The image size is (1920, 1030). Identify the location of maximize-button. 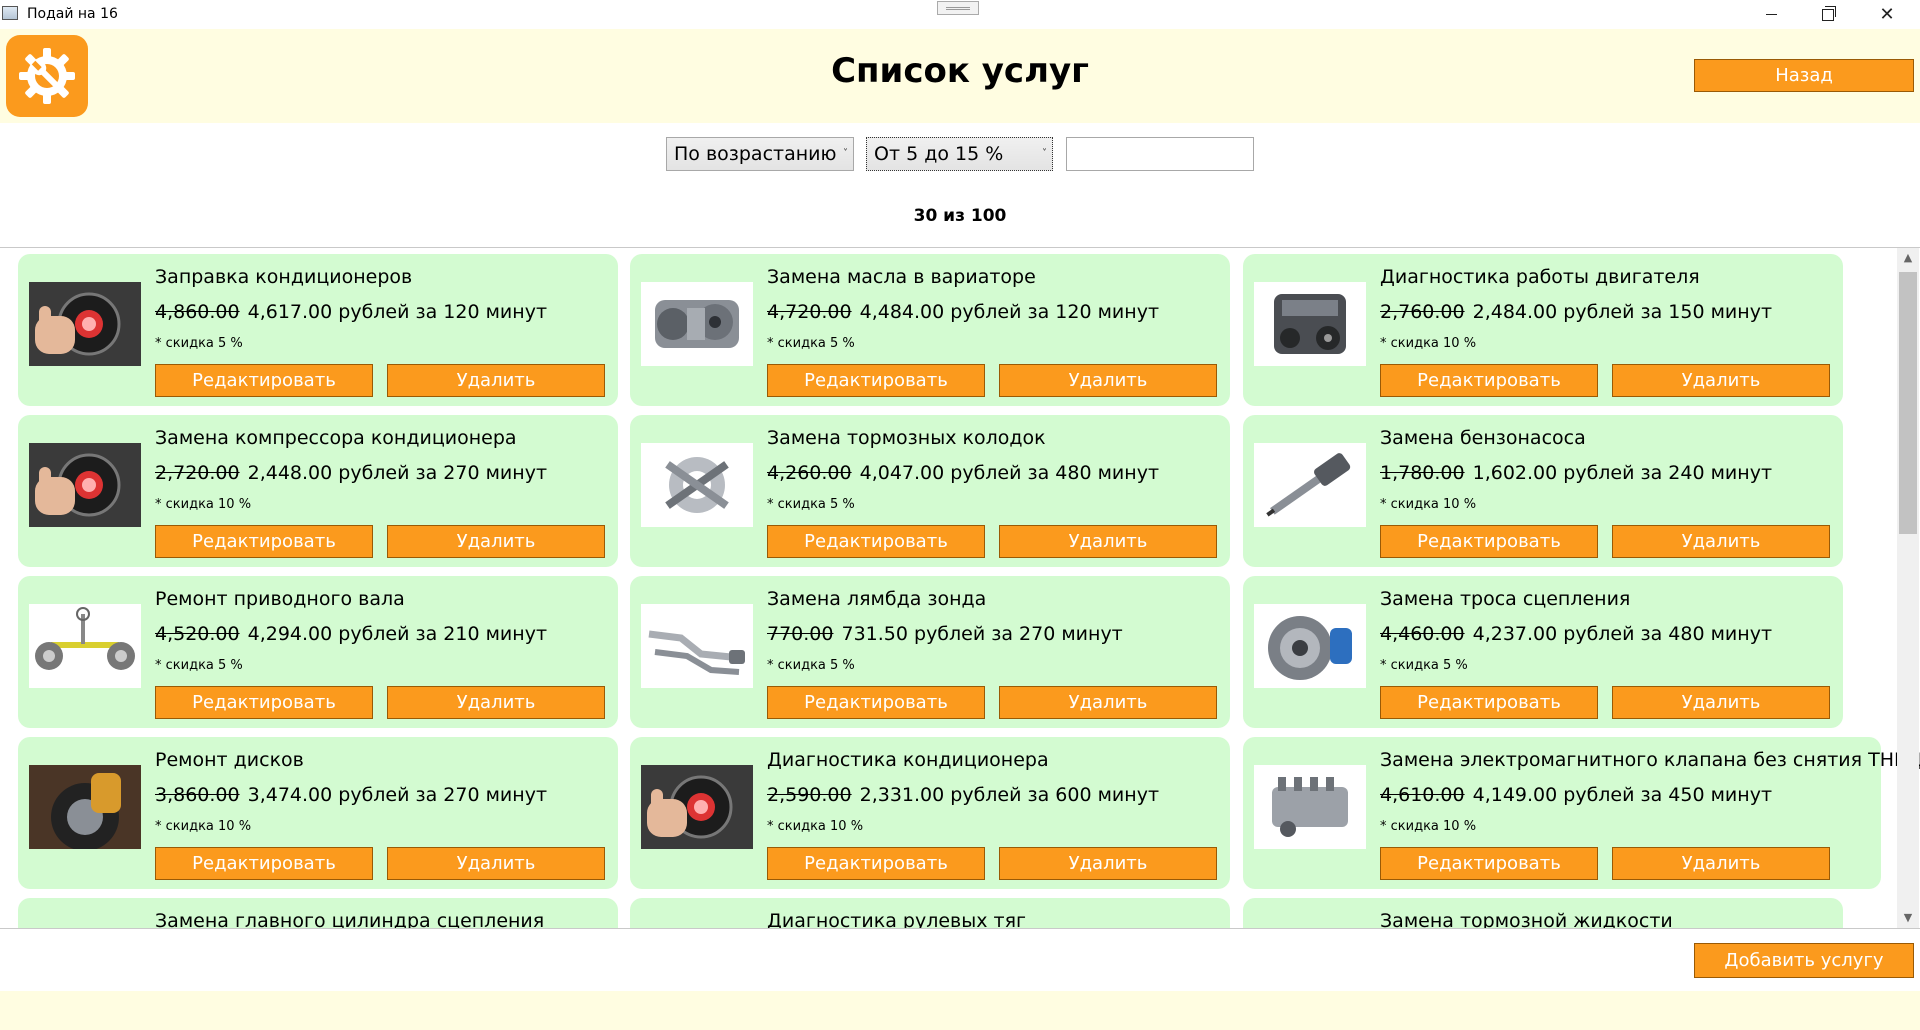
(1828, 14).